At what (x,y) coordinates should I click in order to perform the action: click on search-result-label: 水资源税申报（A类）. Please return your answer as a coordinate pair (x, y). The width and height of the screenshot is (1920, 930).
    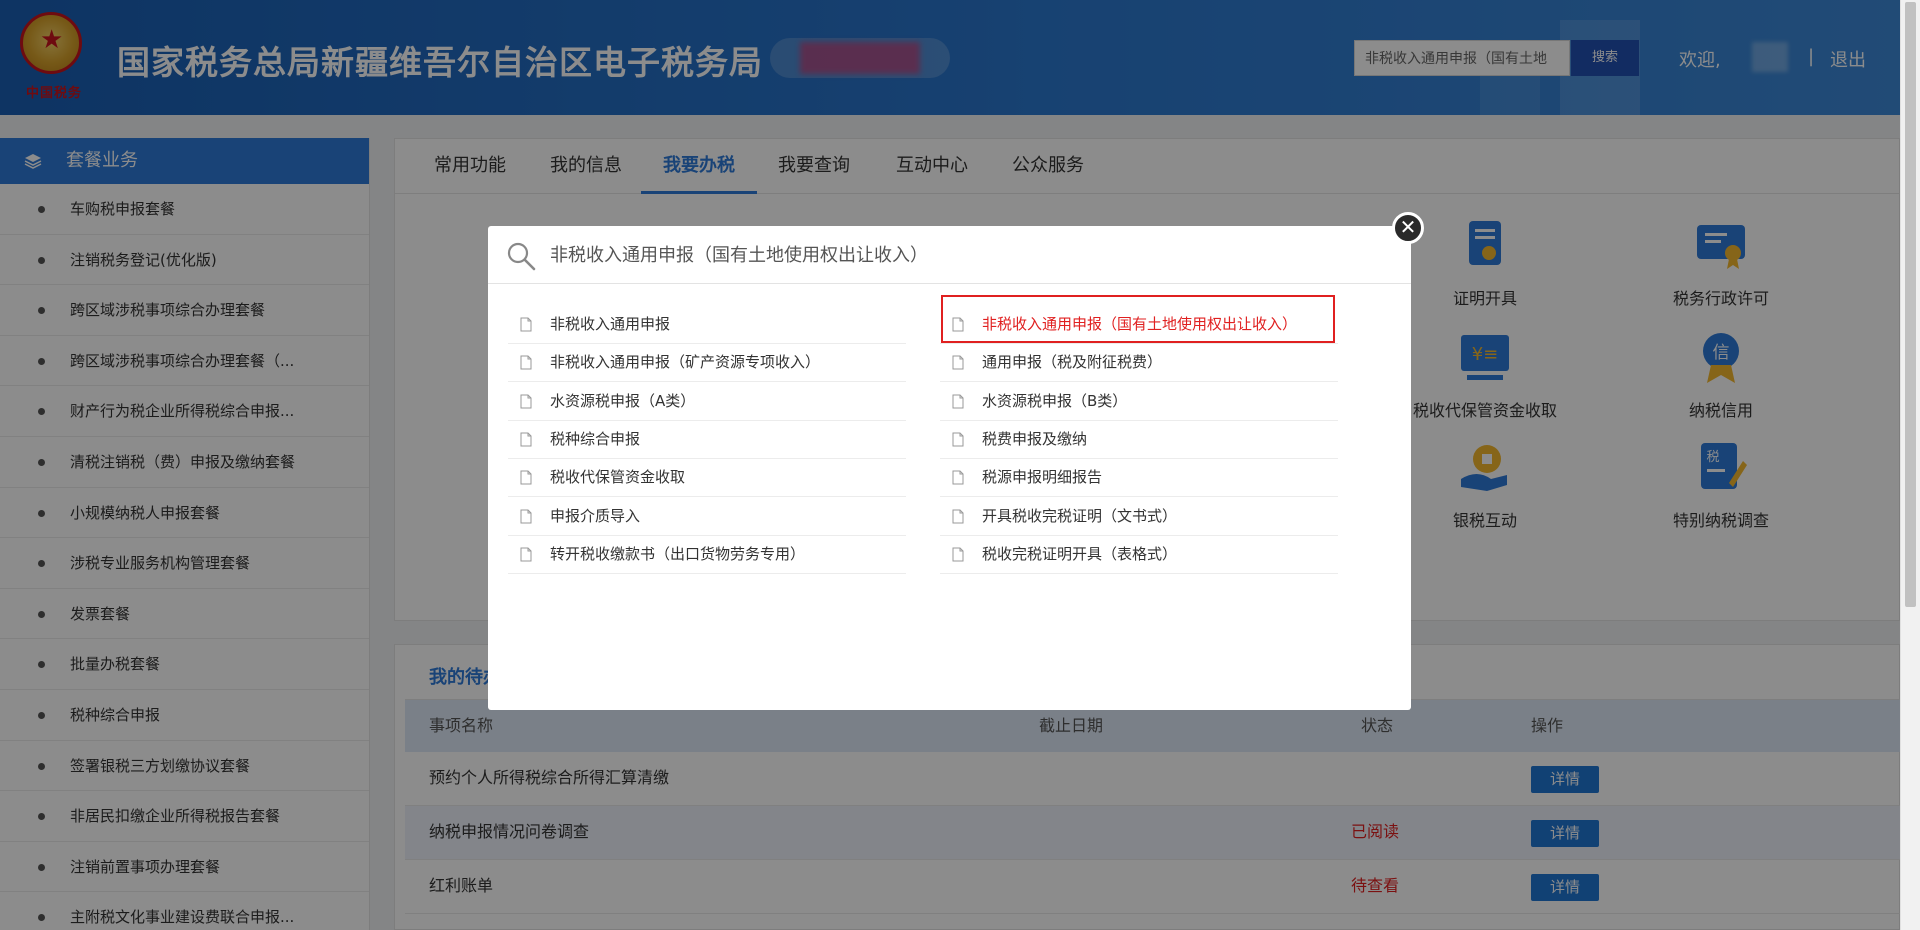
    Looking at the image, I should click on (623, 400).